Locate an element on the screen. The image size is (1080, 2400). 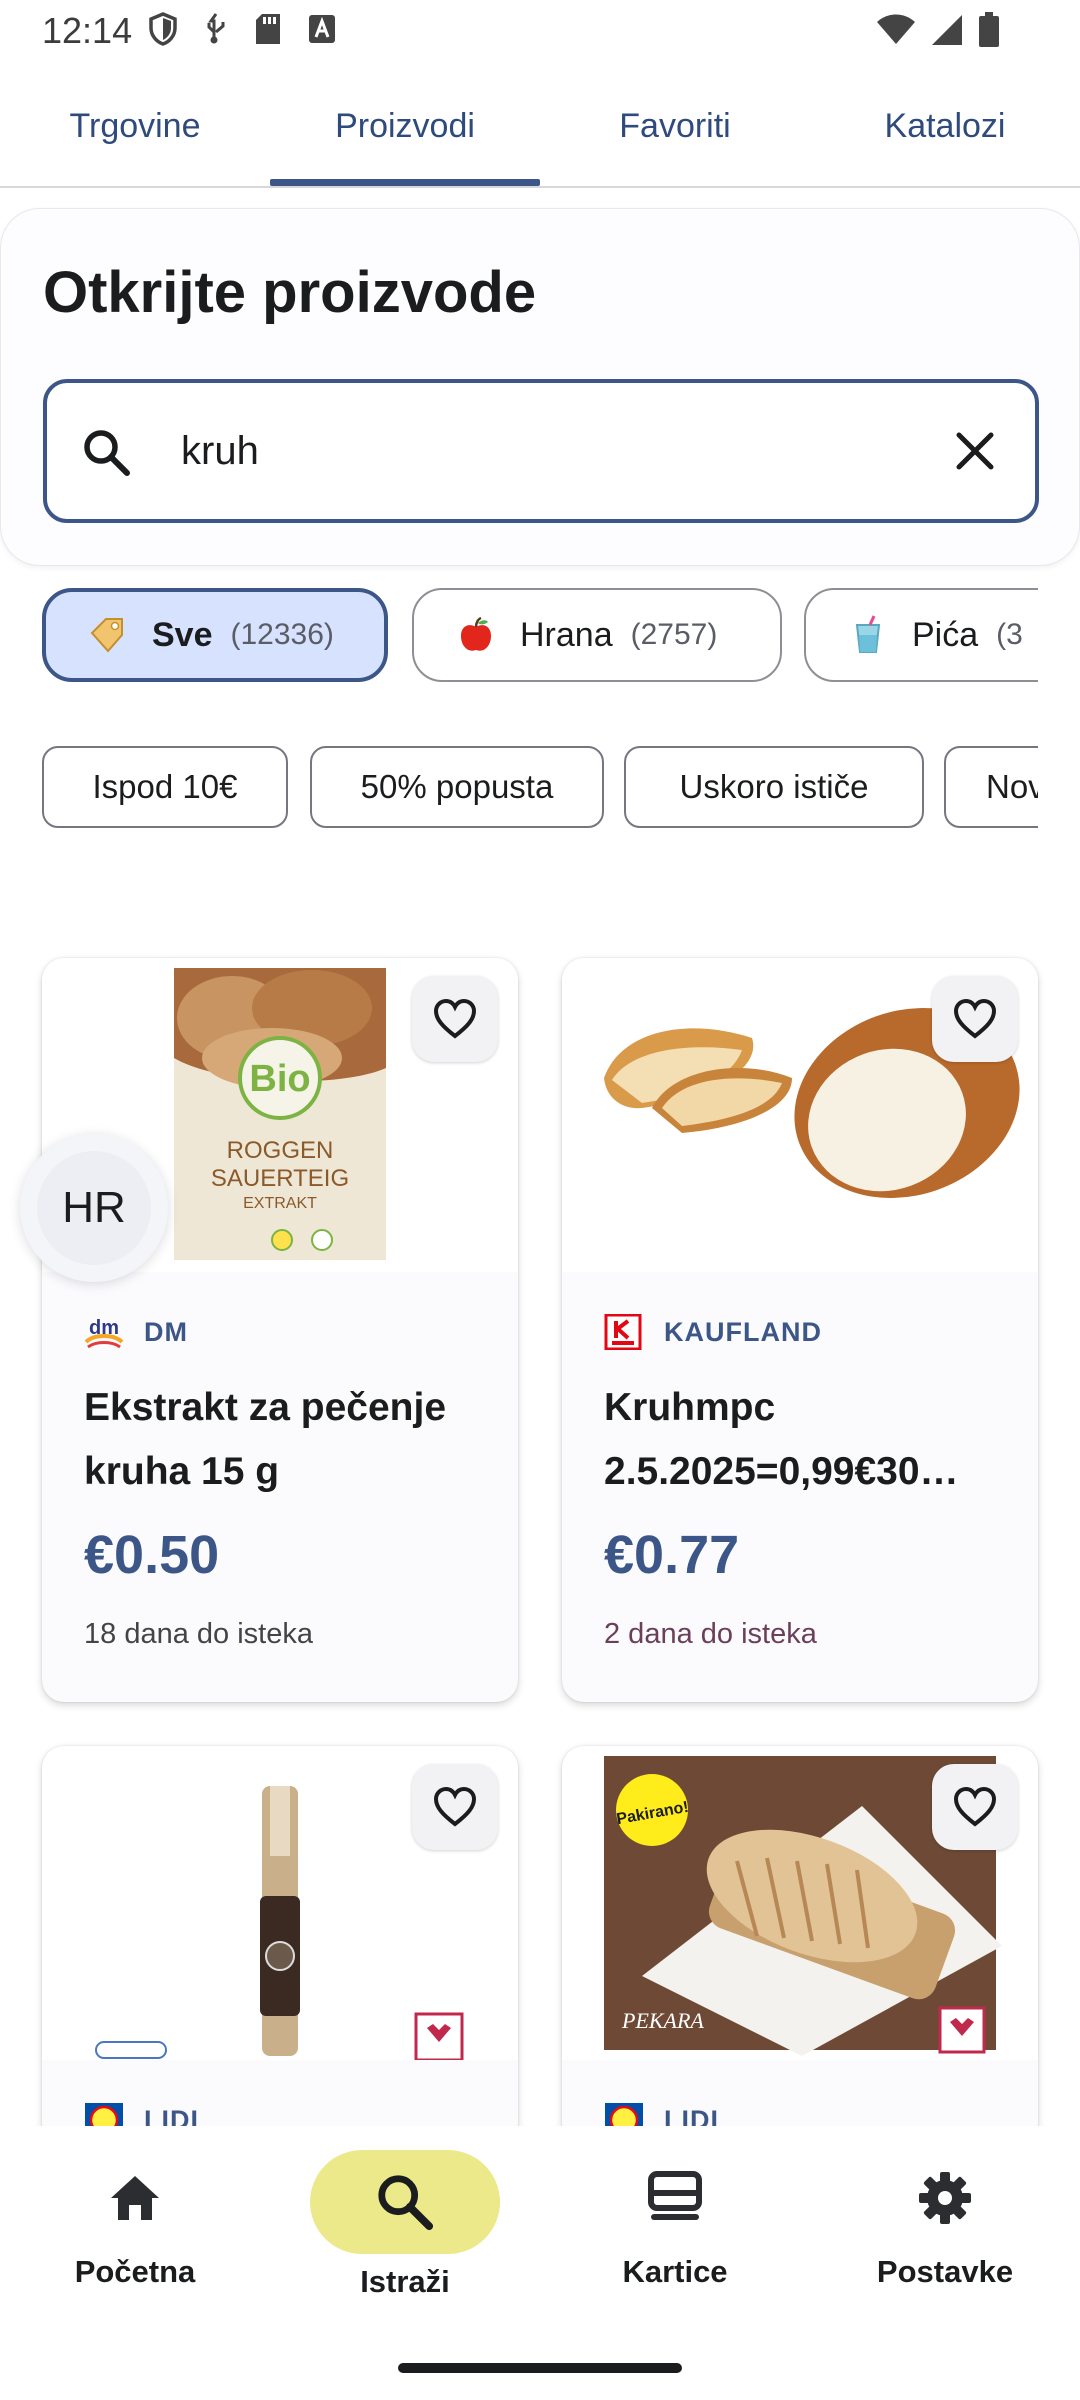
svg-text: PEKARA is located at coordinates (662, 2020).